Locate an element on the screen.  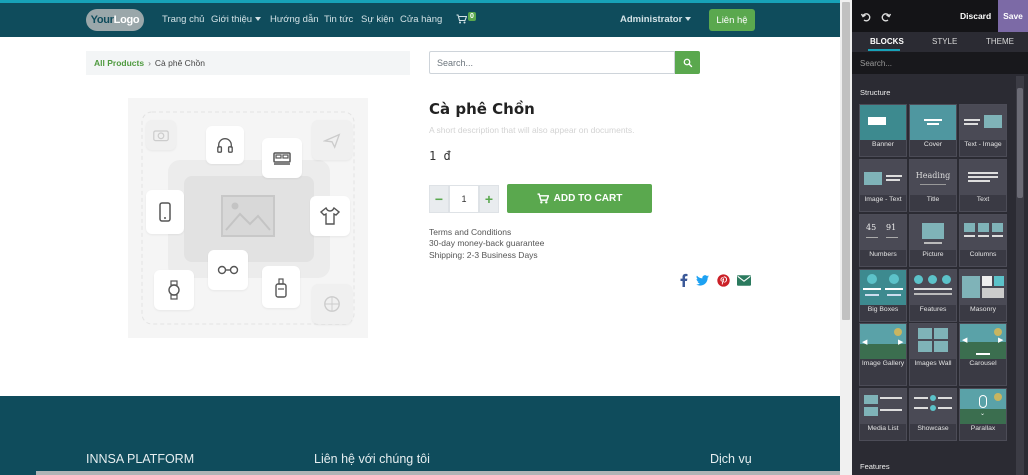
snippet-numbers: 45 91 Numbers is located at coordinates (883, 240).